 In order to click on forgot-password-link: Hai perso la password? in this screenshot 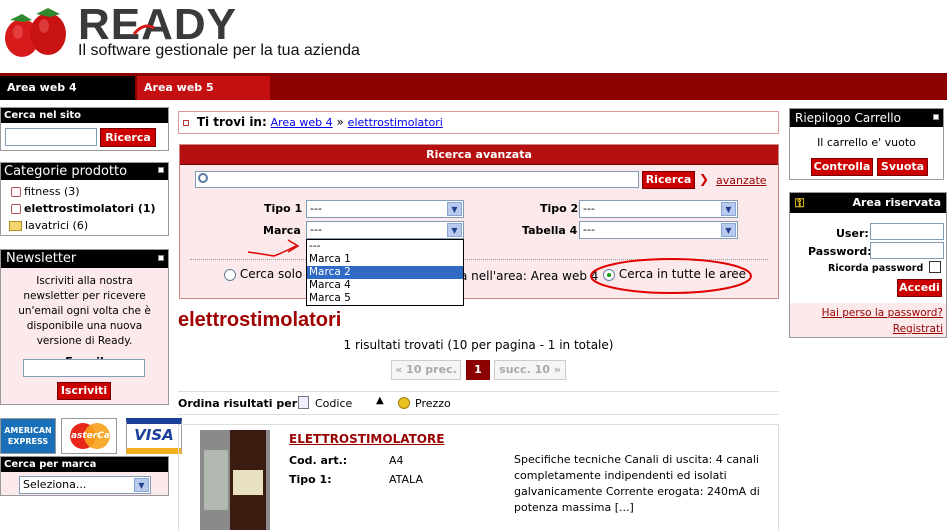, I will do `click(866, 313)`.